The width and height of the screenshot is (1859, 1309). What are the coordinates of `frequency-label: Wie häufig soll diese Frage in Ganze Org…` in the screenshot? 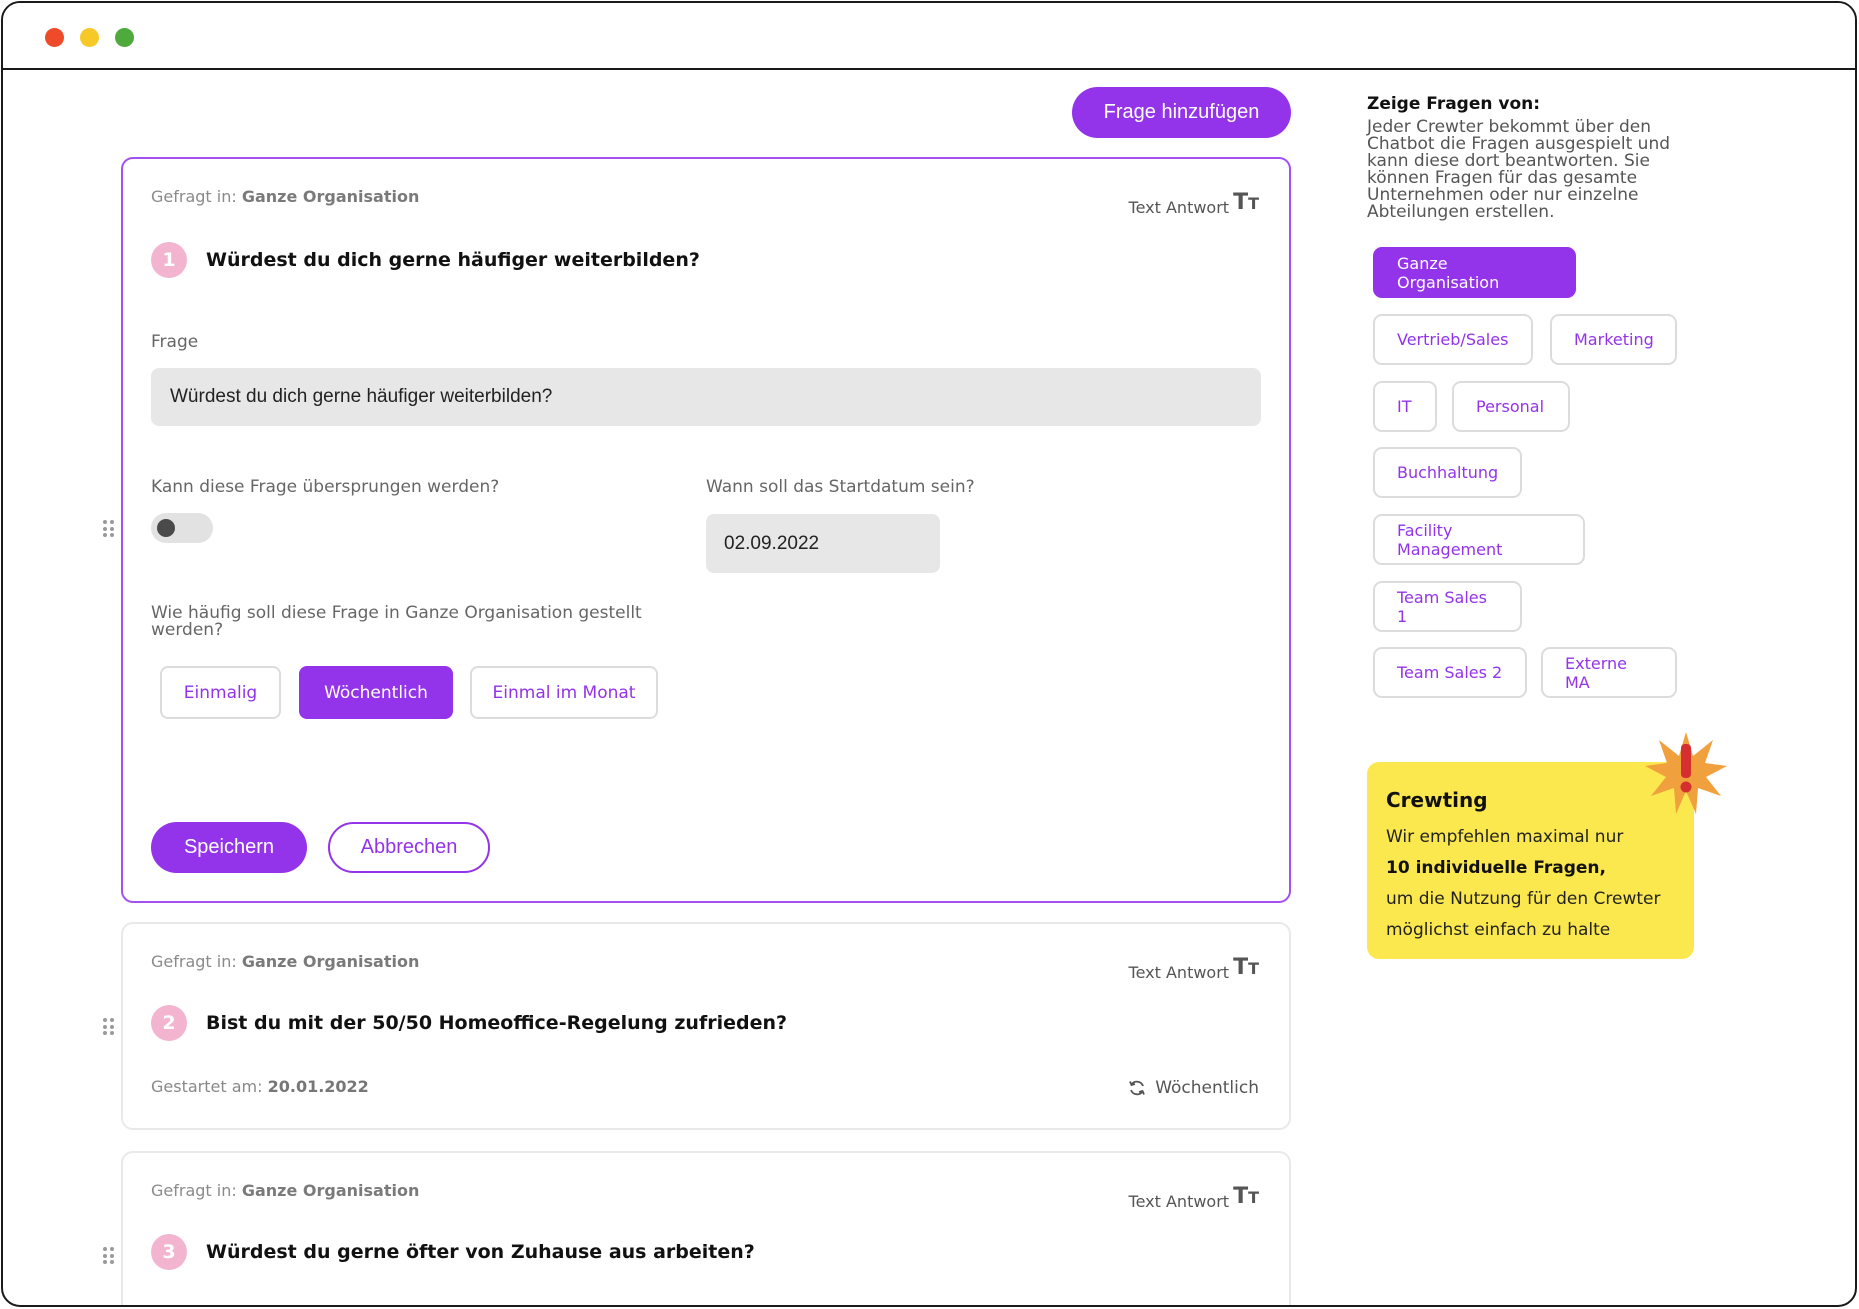 It's located at (396, 621).